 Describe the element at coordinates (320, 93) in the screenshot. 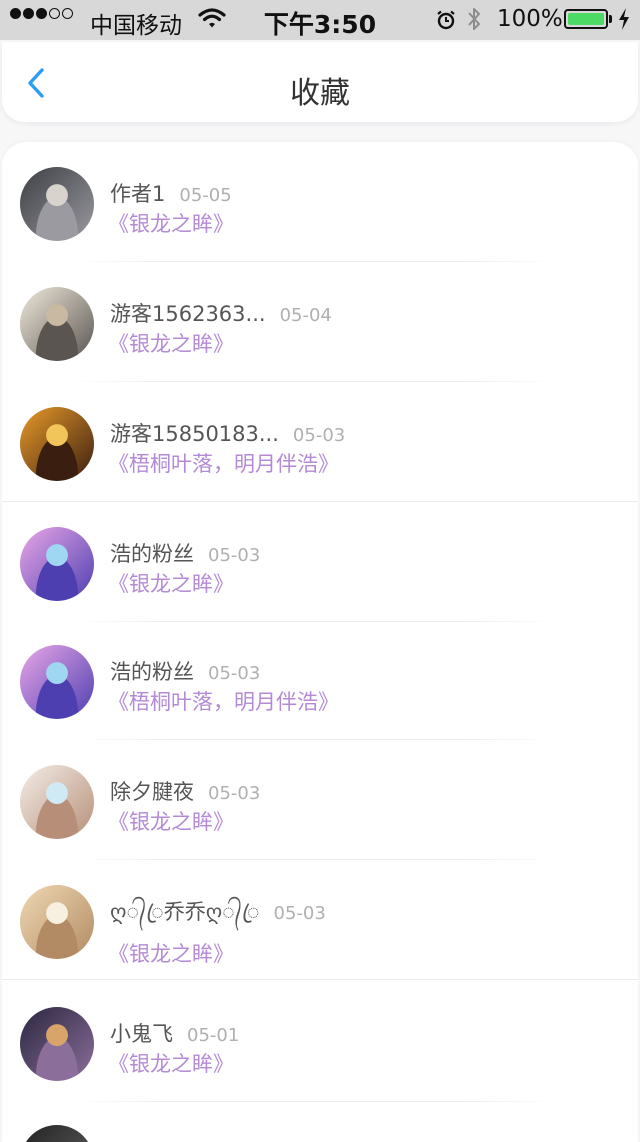

I see `page-title: 收藏` at that location.